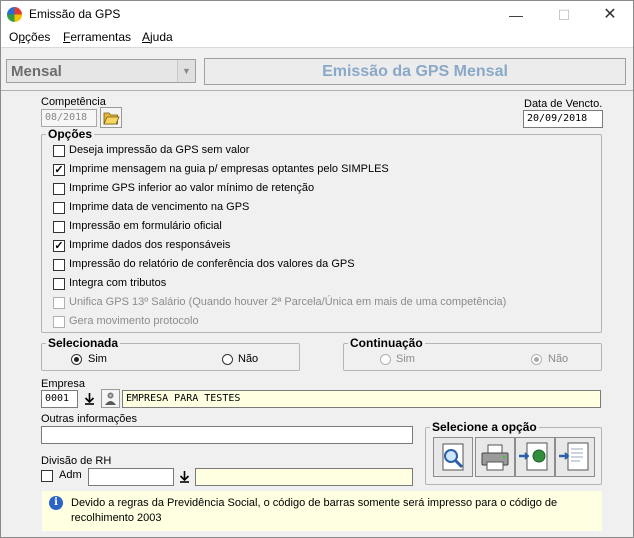 The width and height of the screenshot is (634, 538). I want to click on period-select-value: Mensal, so click(36, 71).